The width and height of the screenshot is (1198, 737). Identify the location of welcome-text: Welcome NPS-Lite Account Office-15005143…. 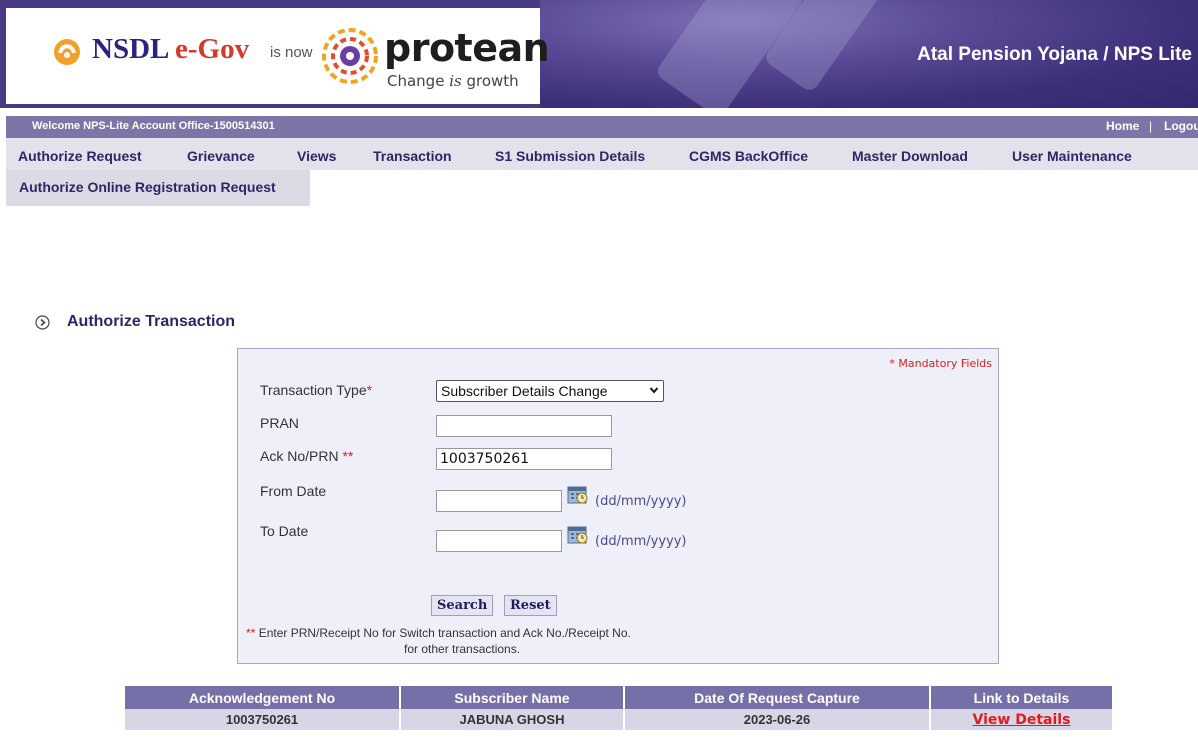
(153, 126).